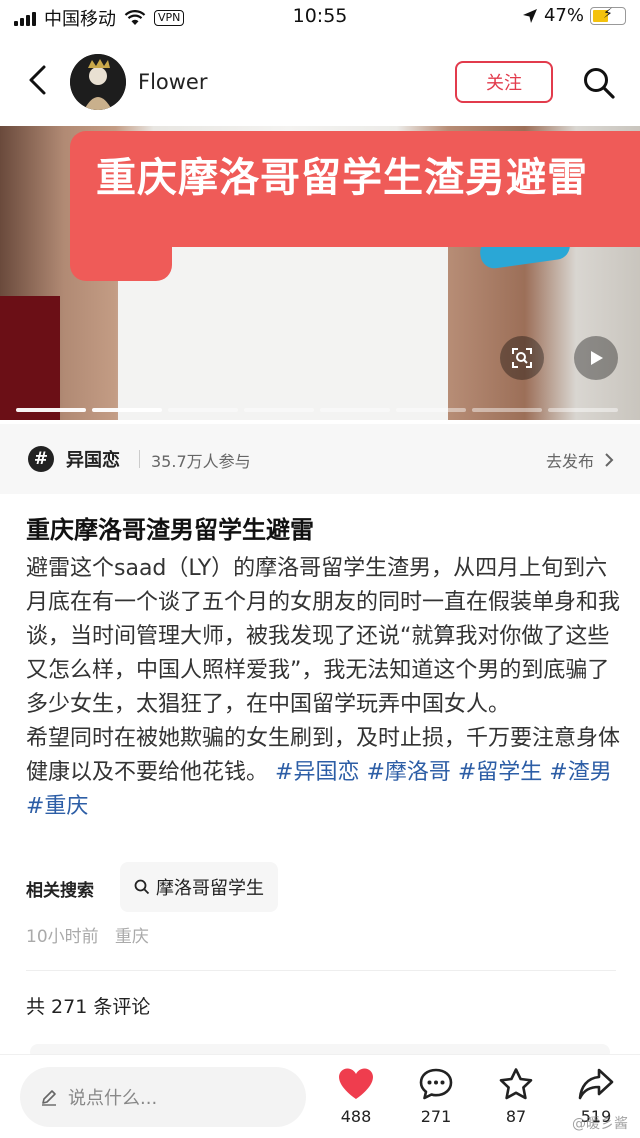  I want to click on post-title: 重庆摩洛哥渣男留学生避雷, so click(170, 530).